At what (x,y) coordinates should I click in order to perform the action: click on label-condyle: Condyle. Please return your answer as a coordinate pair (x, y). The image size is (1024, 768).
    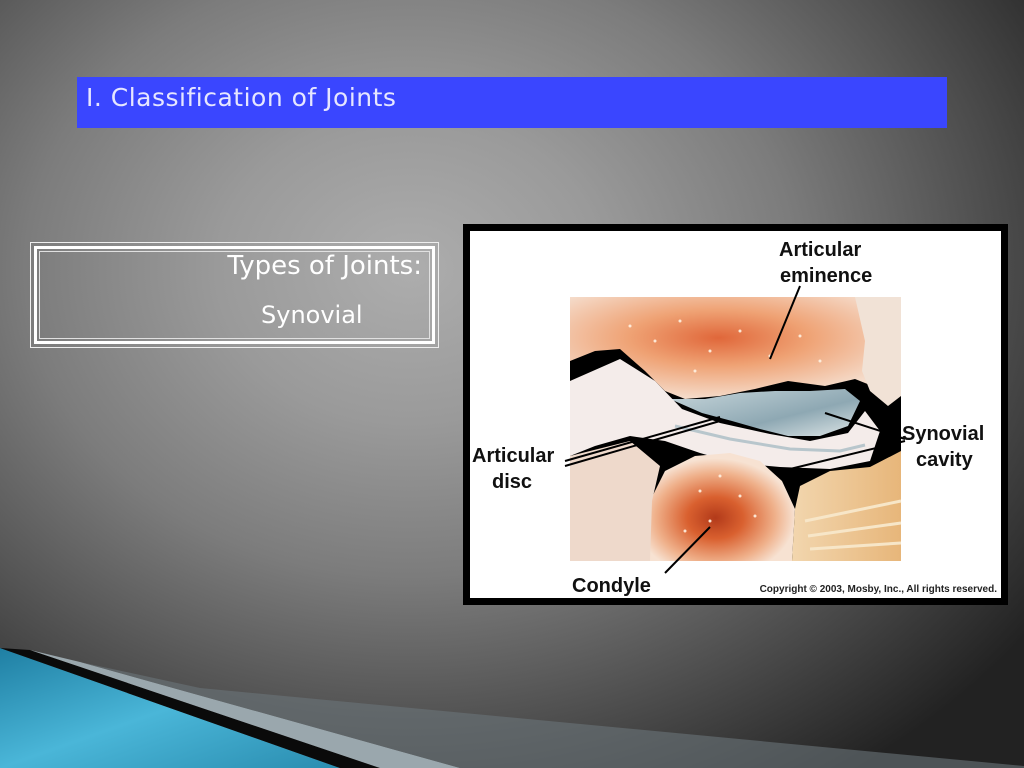
    Looking at the image, I should click on (611, 586).